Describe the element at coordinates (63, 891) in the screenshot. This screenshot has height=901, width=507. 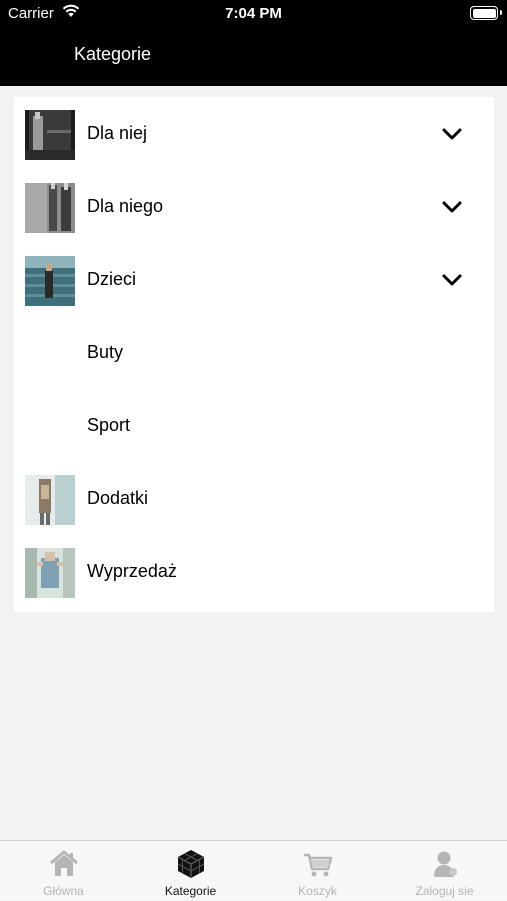
I see `tab-label: Główna` at that location.